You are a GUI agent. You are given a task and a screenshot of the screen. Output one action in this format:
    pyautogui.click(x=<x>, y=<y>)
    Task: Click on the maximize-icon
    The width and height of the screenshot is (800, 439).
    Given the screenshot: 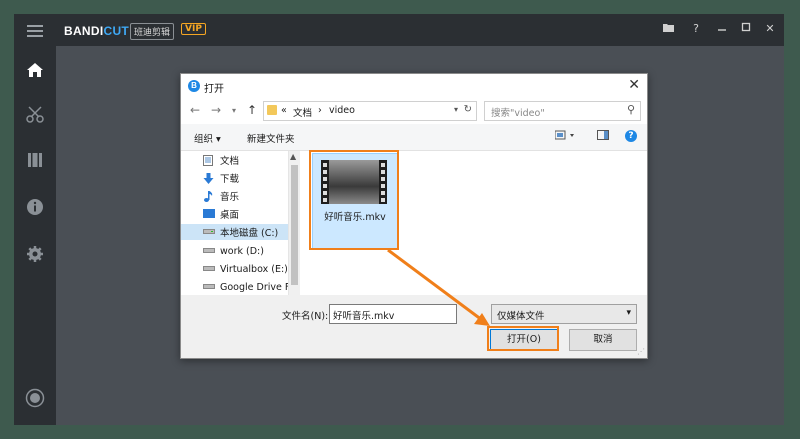 What is the action you would take?
    pyautogui.click(x=746, y=28)
    